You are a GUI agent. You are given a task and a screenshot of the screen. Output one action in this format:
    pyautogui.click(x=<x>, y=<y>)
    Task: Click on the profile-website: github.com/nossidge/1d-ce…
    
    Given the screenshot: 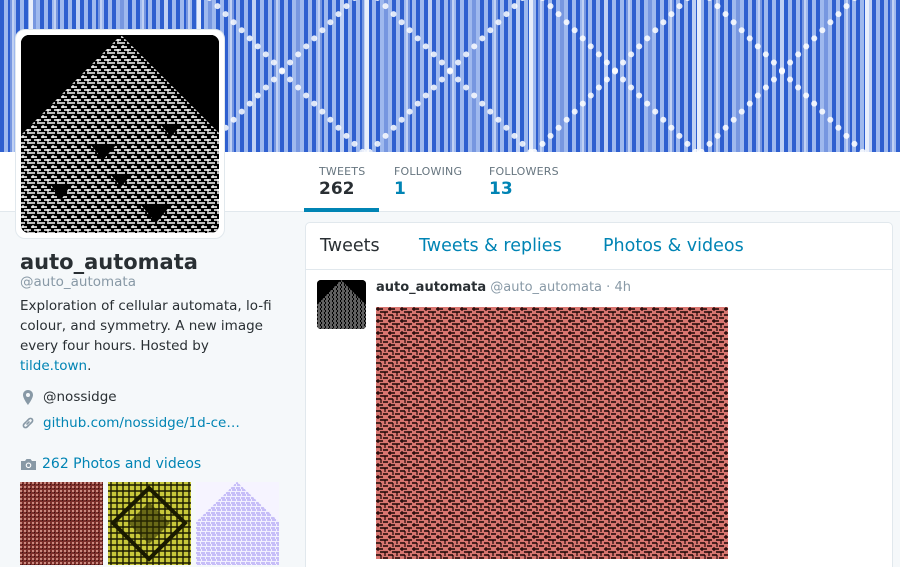 What is the action you would take?
    pyautogui.click(x=155, y=423)
    